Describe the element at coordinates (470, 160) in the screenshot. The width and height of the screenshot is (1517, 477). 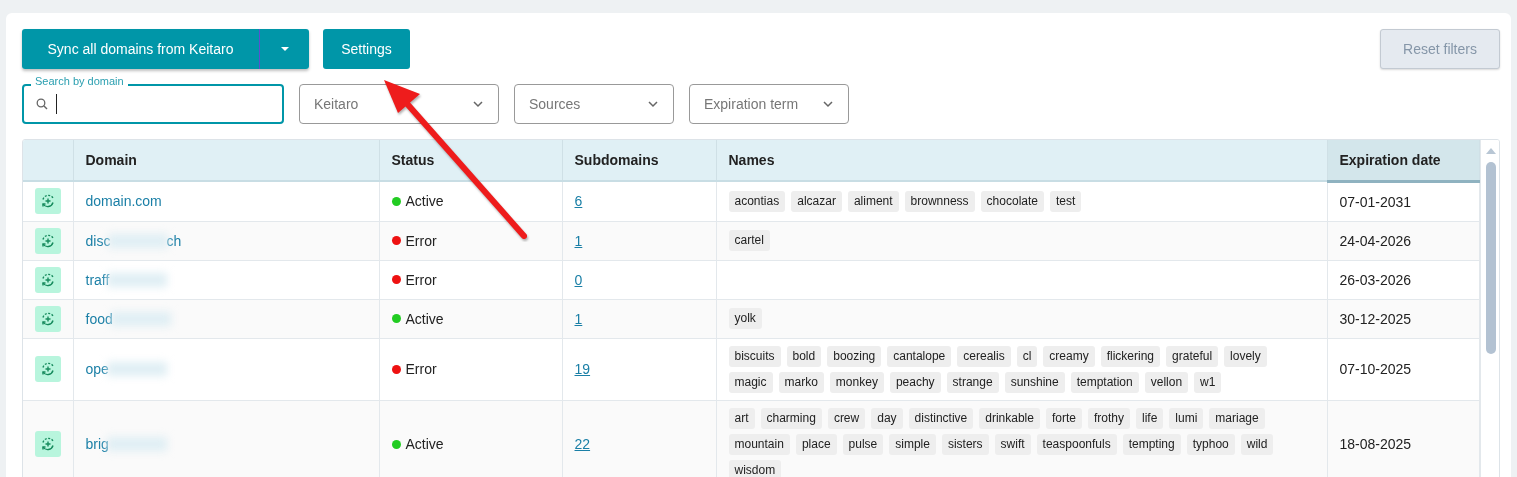
I see `column-header: Status` at that location.